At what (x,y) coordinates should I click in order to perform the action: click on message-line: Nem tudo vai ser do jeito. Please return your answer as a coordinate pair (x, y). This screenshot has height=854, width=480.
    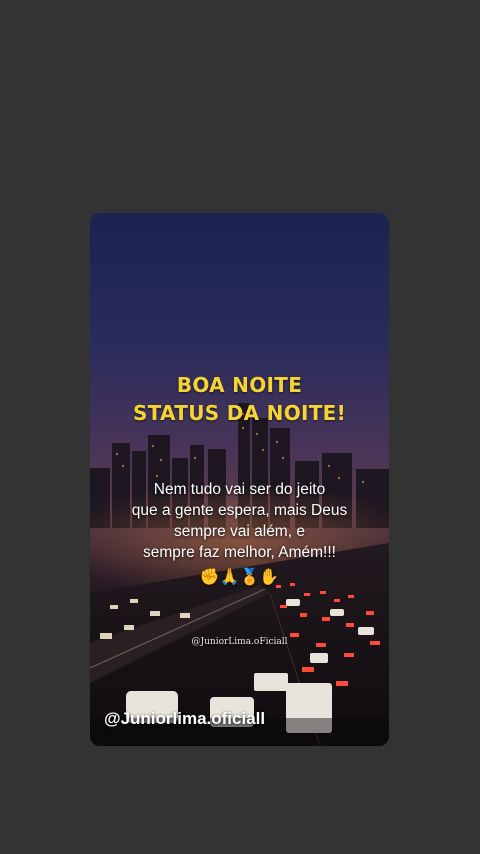
    Looking at the image, I should click on (239, 489).